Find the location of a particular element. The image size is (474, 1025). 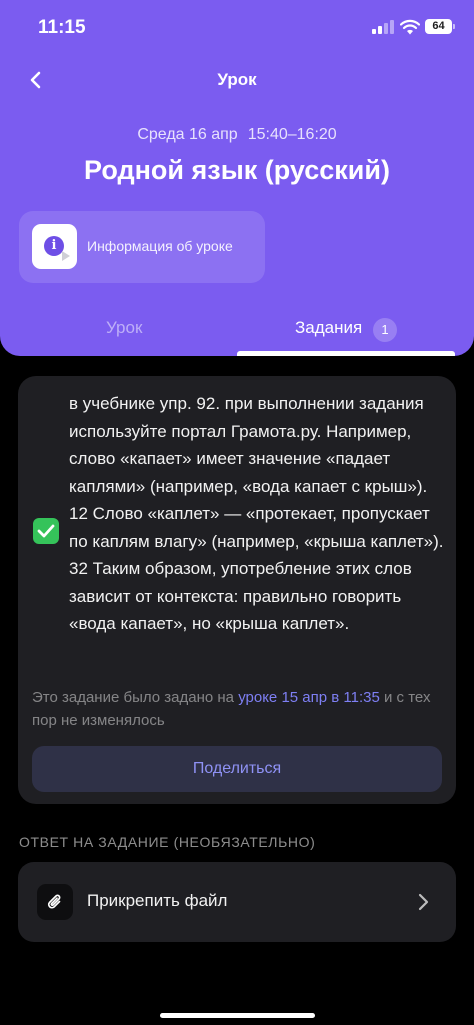

paperclip-icon is located at coordinates (55, 902).